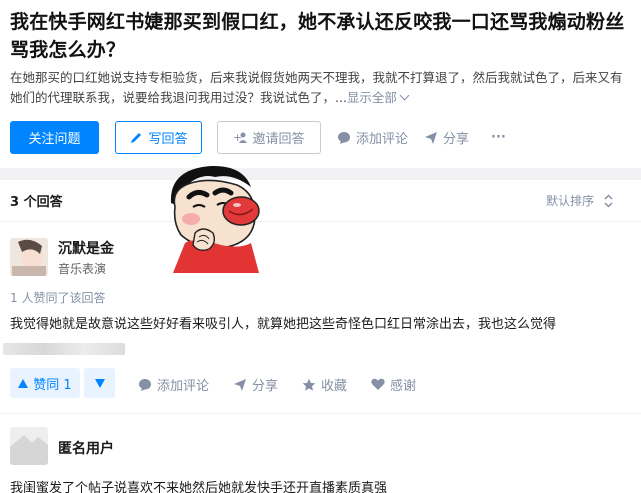 This screenshot has height=493, width=641. I want to click on share-label: 分享, so click(456, 139).